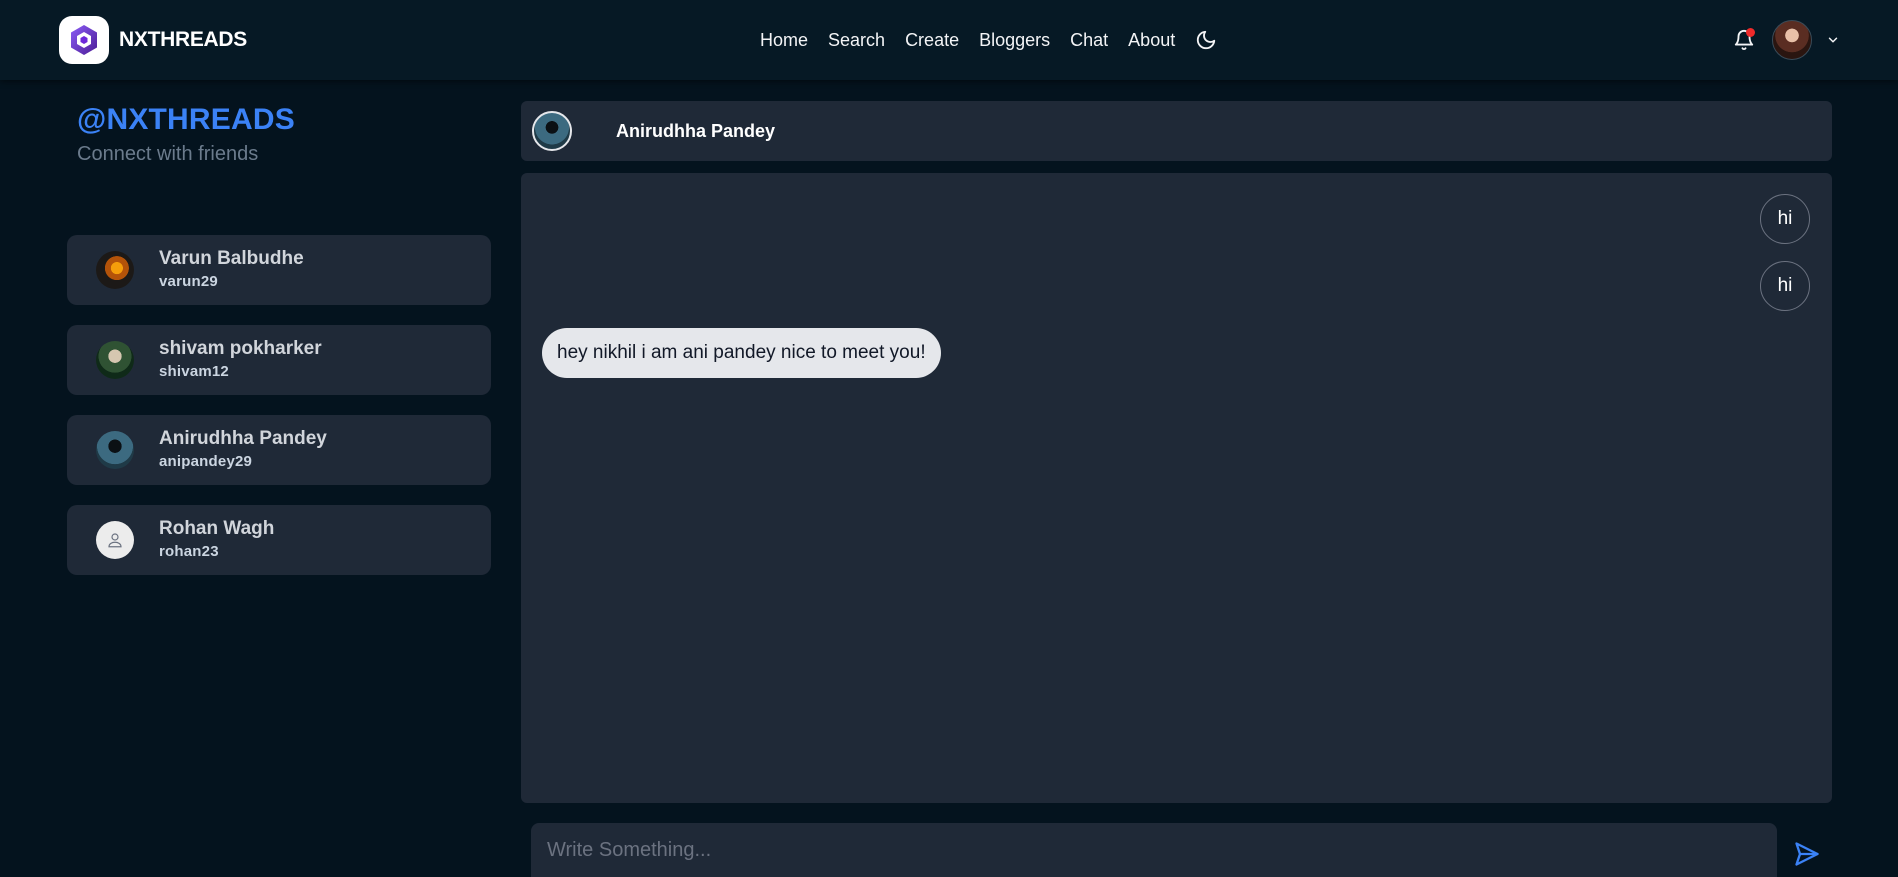 The width and height of the screenshot is (1898, 877). What do you see at coordinates (1176, 131) in the screenshot?
I see `chat-header: Anirudhha Pandey` at bounding box center [1176, 131].